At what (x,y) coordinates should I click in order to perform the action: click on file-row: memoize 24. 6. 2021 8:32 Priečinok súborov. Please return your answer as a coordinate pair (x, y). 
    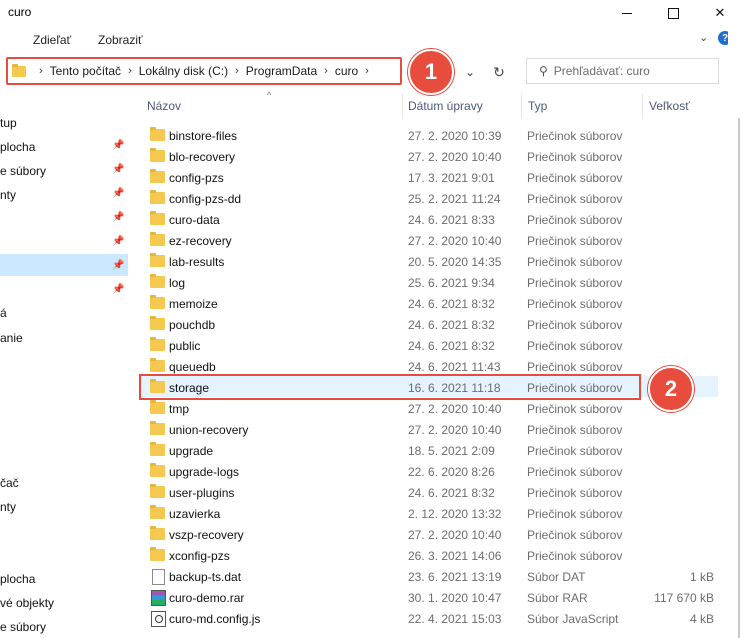
    Looking at the image, I should click on (430, 303).